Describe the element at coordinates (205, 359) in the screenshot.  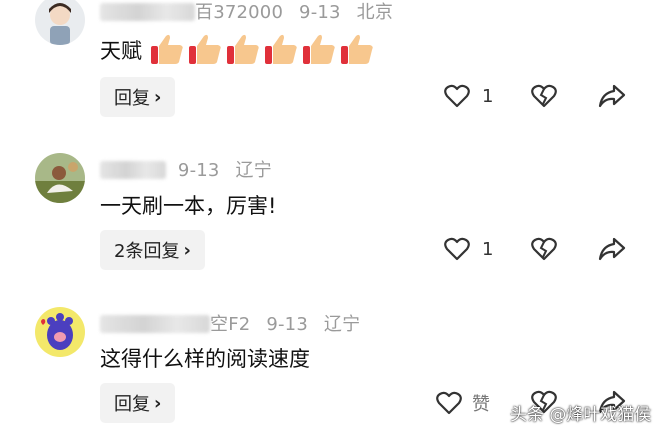
I see `comment-text: 这得什么样的阅读速度` at that location.